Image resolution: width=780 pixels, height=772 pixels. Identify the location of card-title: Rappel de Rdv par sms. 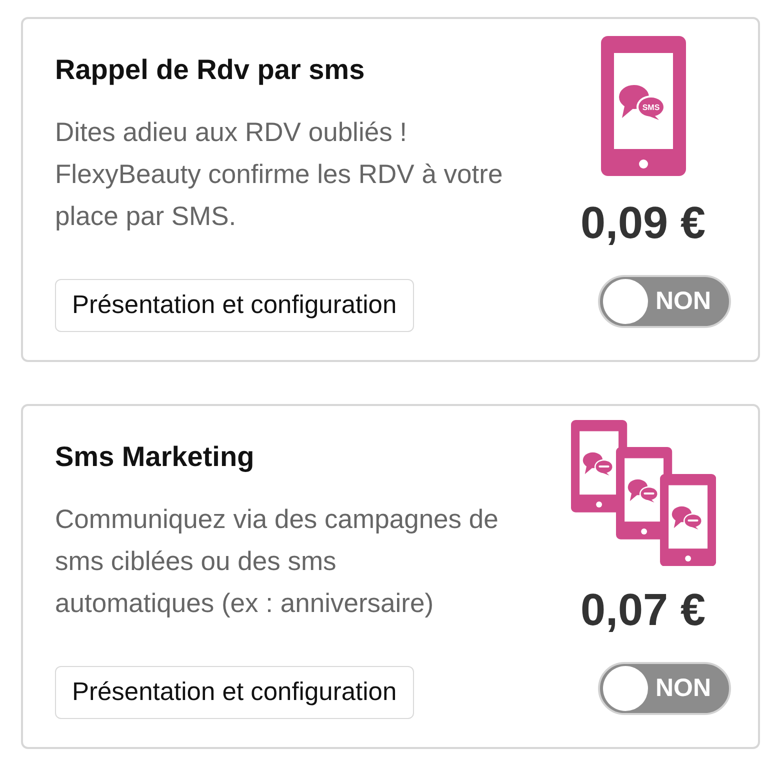
(210, 70).